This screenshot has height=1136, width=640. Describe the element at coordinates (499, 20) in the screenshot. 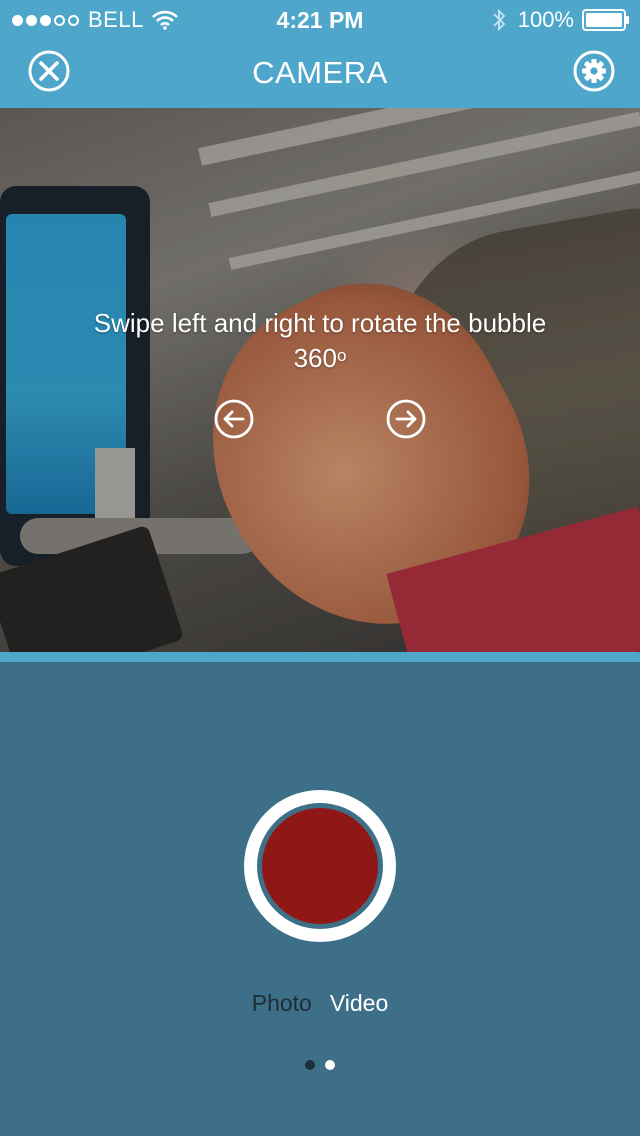

I see `bluetooth-icon` at that location.